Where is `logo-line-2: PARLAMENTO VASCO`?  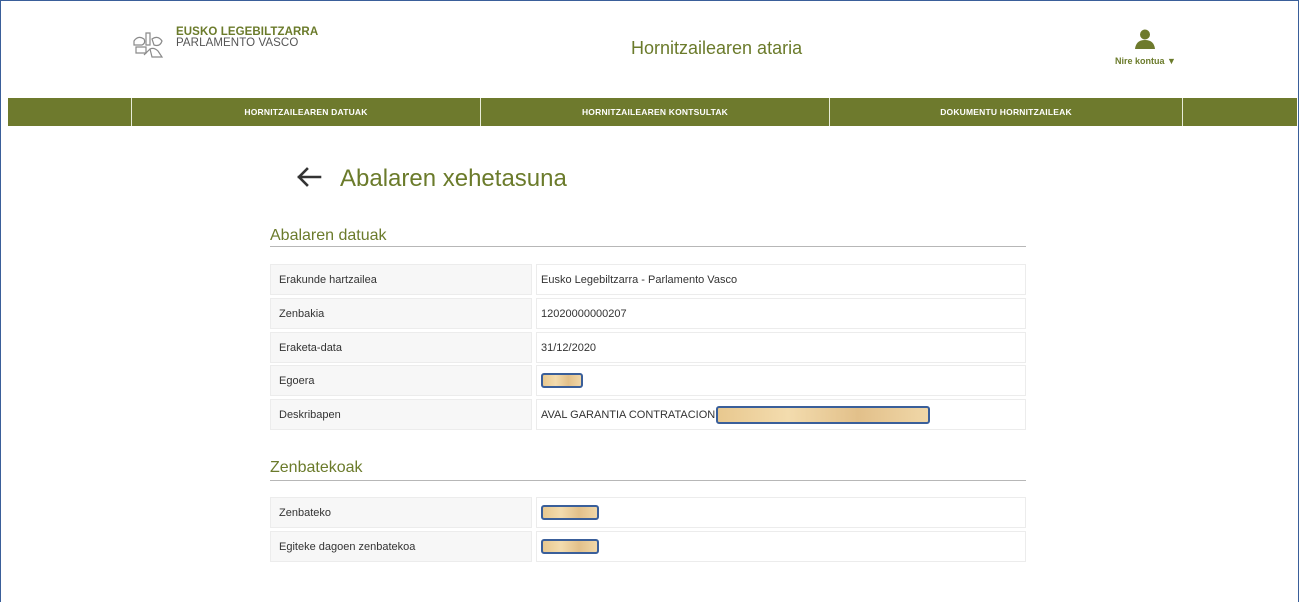
logo-line-2: PARLAMENTO VASCO is located at coordinates (237, 43).